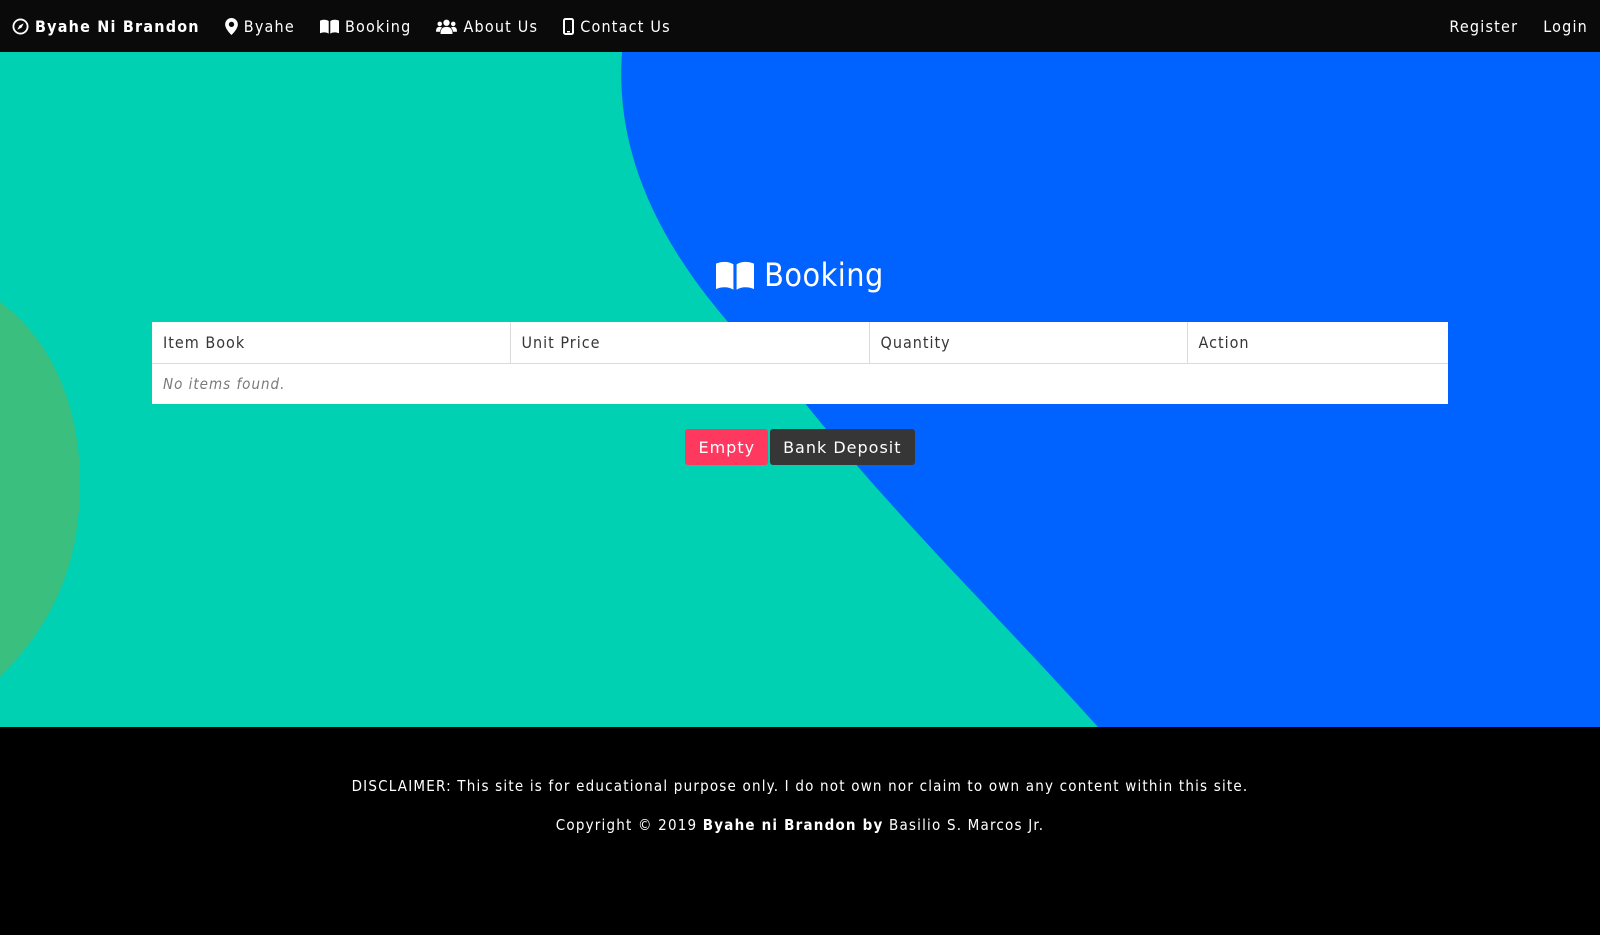  Describe the element at coordinates (1317, 343) in the screenshot. I see `column-header-action: Action` at that location.